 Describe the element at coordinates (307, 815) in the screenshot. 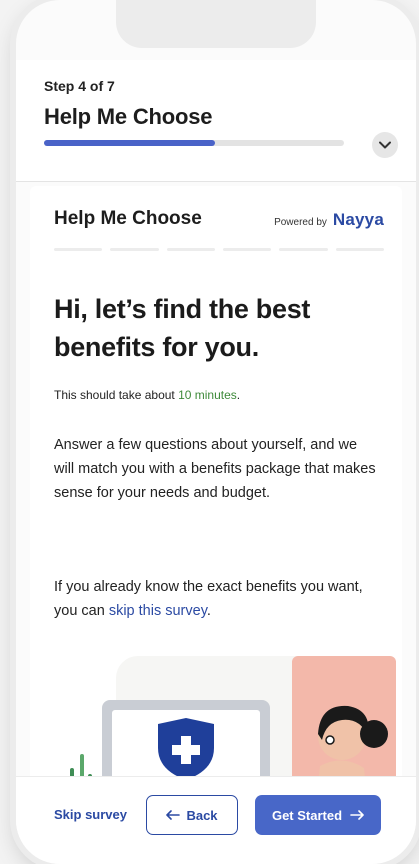

I see `get-started-label: Get Started` at that location.